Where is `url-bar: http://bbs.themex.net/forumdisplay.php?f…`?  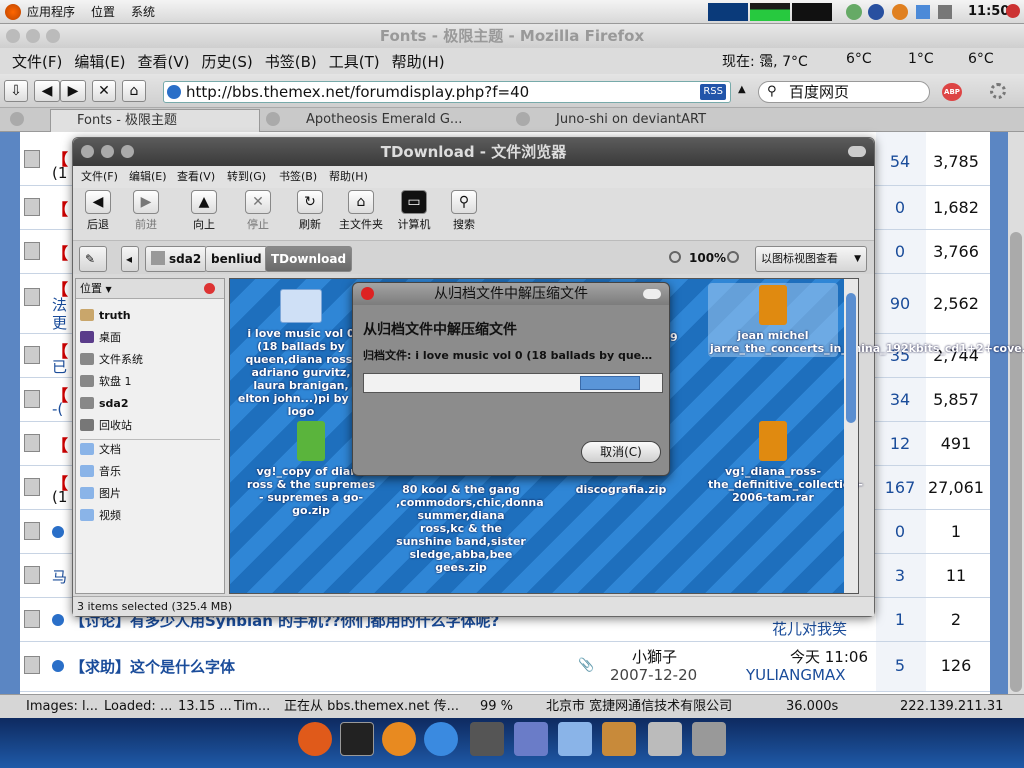 url-bar: http://bbs.themex.net/forumdisplay.php?f… is located at coordinates (447, 92).